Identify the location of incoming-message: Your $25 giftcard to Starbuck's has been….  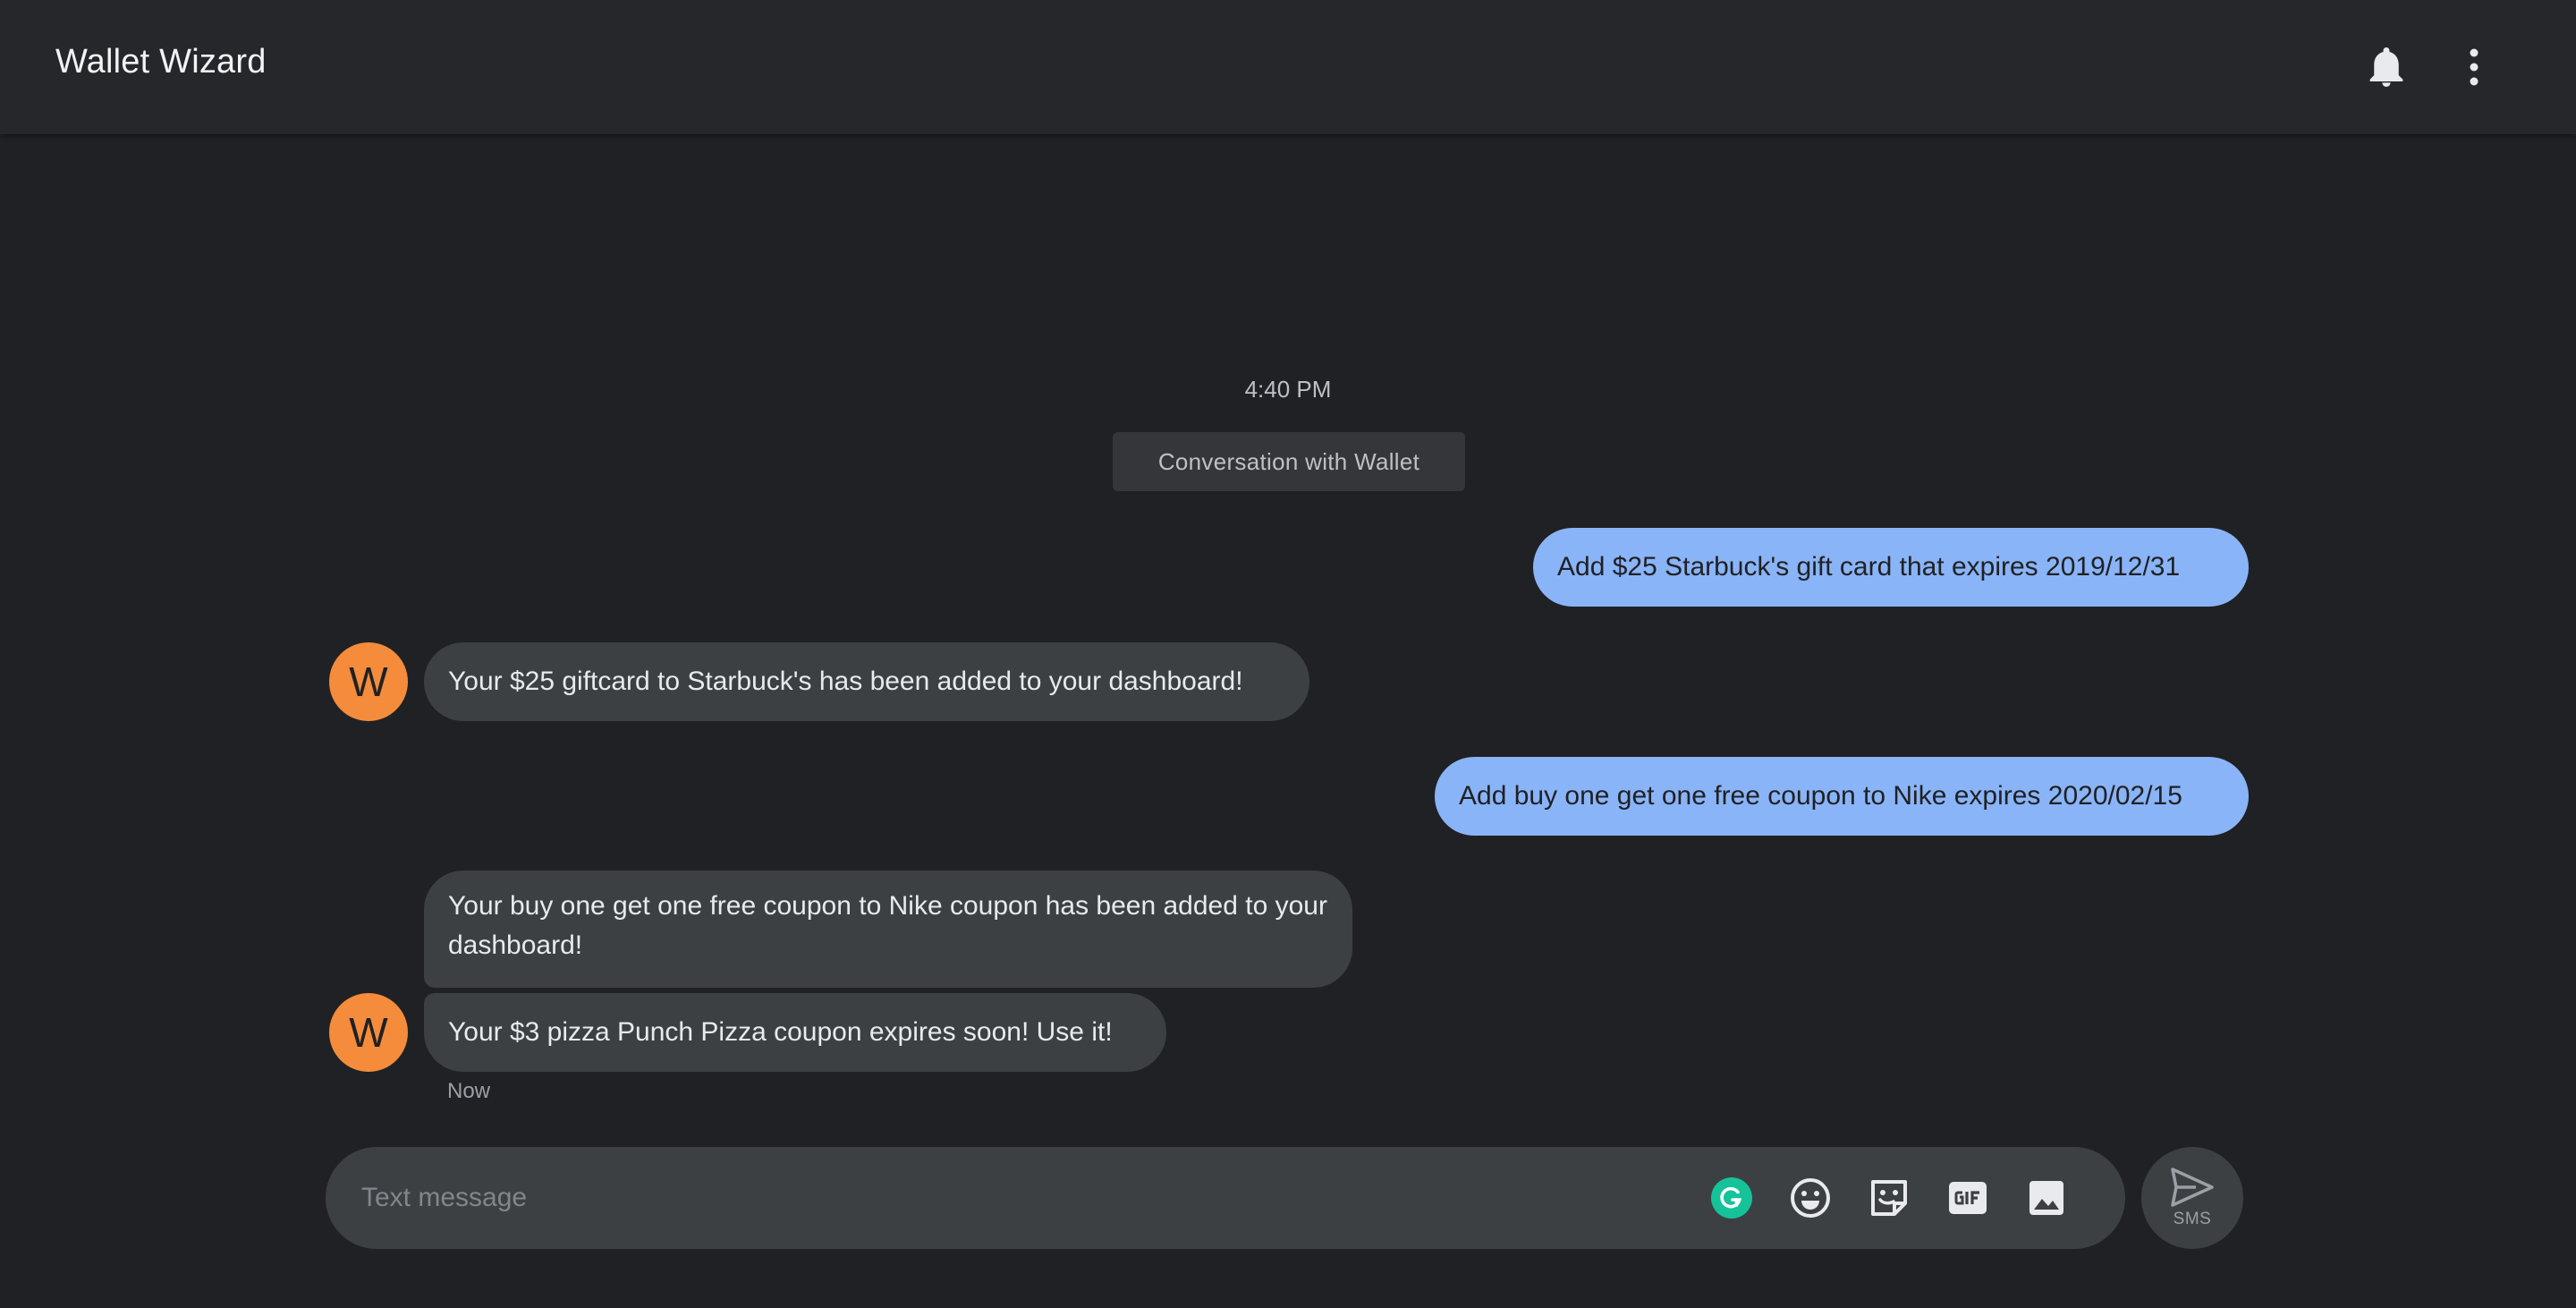
(866, 681).